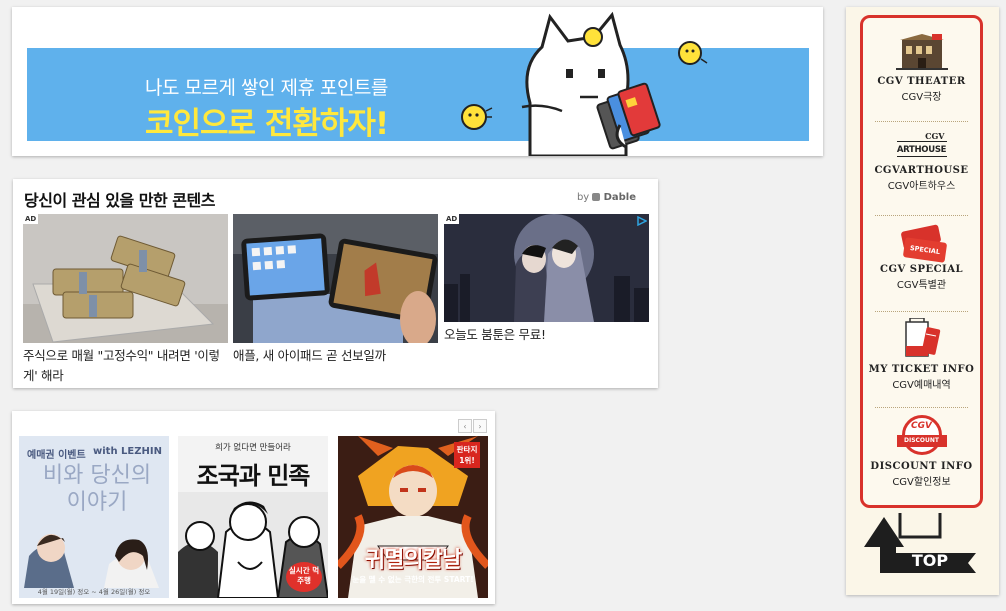  I want to click on top-label: TOP, so click(930, 560).